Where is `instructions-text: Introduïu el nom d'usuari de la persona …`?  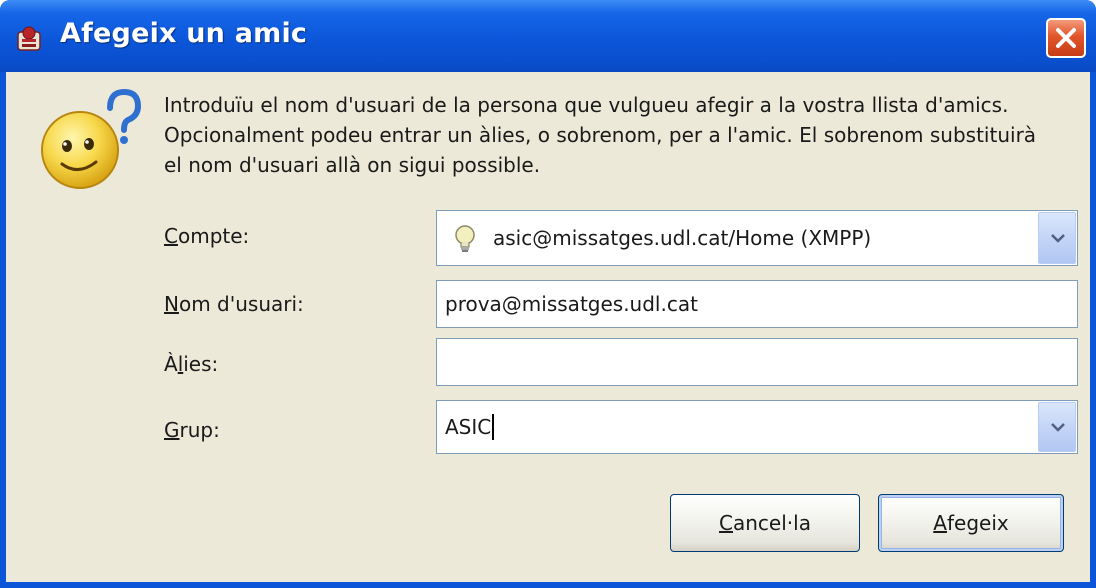 instructions-text: Introduïu el nom d'usuari de la persona … is located at coordinates (600, 135).